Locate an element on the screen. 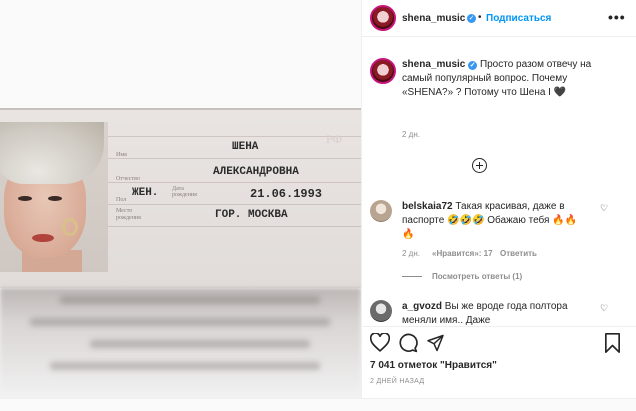 The width and height of the screenshot is (636, 411). passport-patronymic: АЛЕКСАНДРОВНА is located at coordinates (256, 172).